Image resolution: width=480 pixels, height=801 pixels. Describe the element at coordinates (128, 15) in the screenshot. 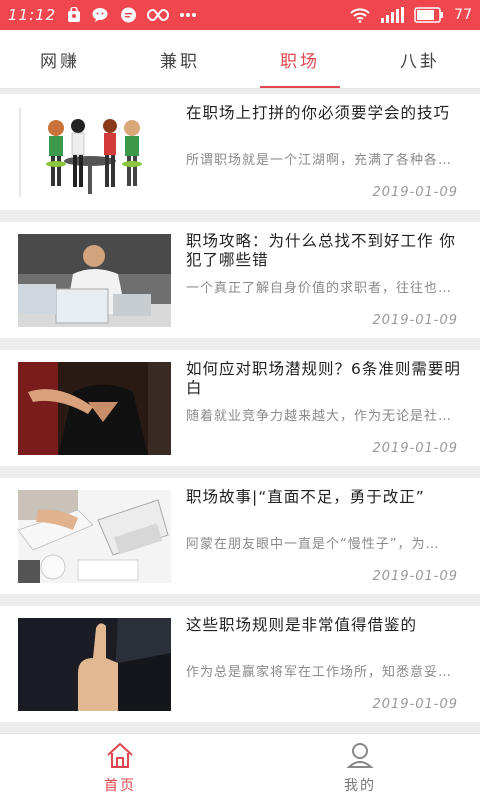

I see `message-icon` at that location.